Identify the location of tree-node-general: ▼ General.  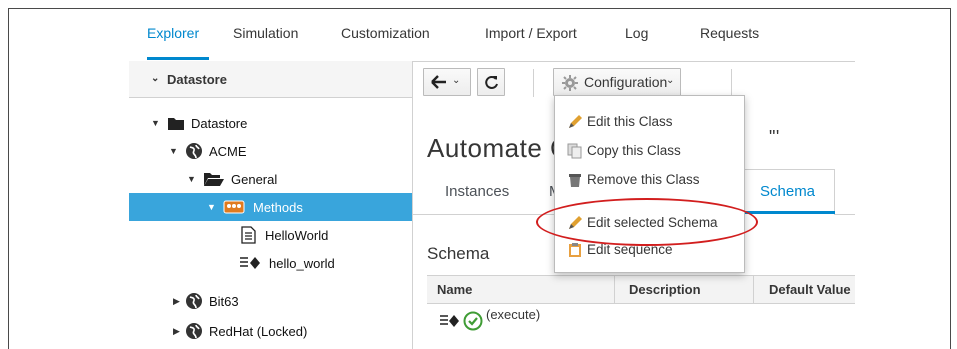
(270, 179).